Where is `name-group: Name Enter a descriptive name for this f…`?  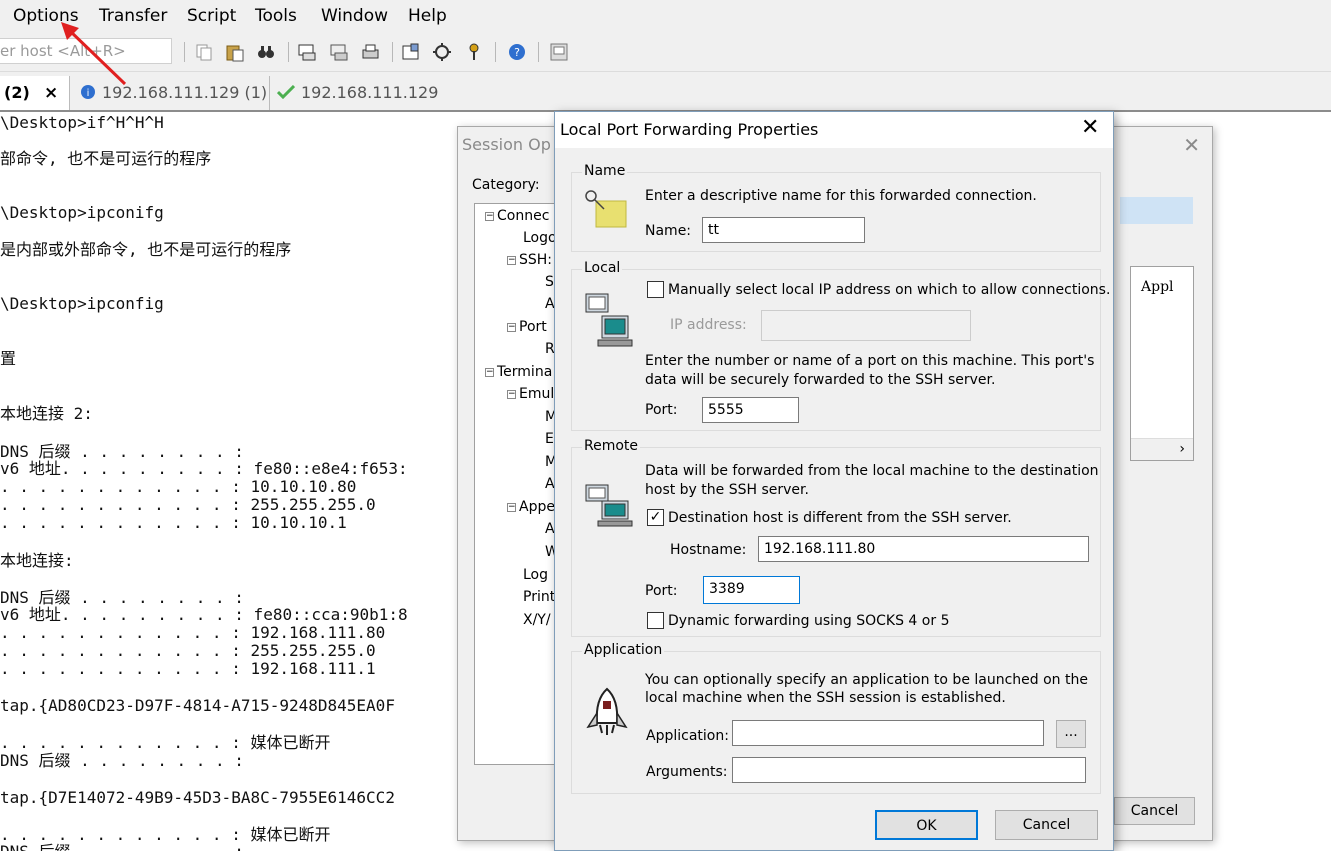
name-group: Name Enter a descriptive name for this f… is located at coordinates (836, 207).